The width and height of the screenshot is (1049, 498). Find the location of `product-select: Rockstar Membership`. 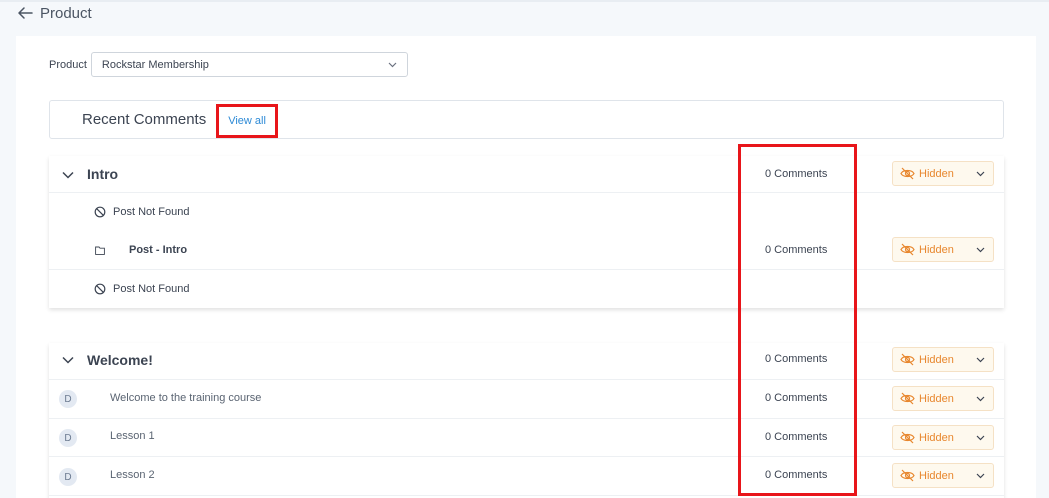

product-select: Rockstar Membership is located at coordinates (249, 64).